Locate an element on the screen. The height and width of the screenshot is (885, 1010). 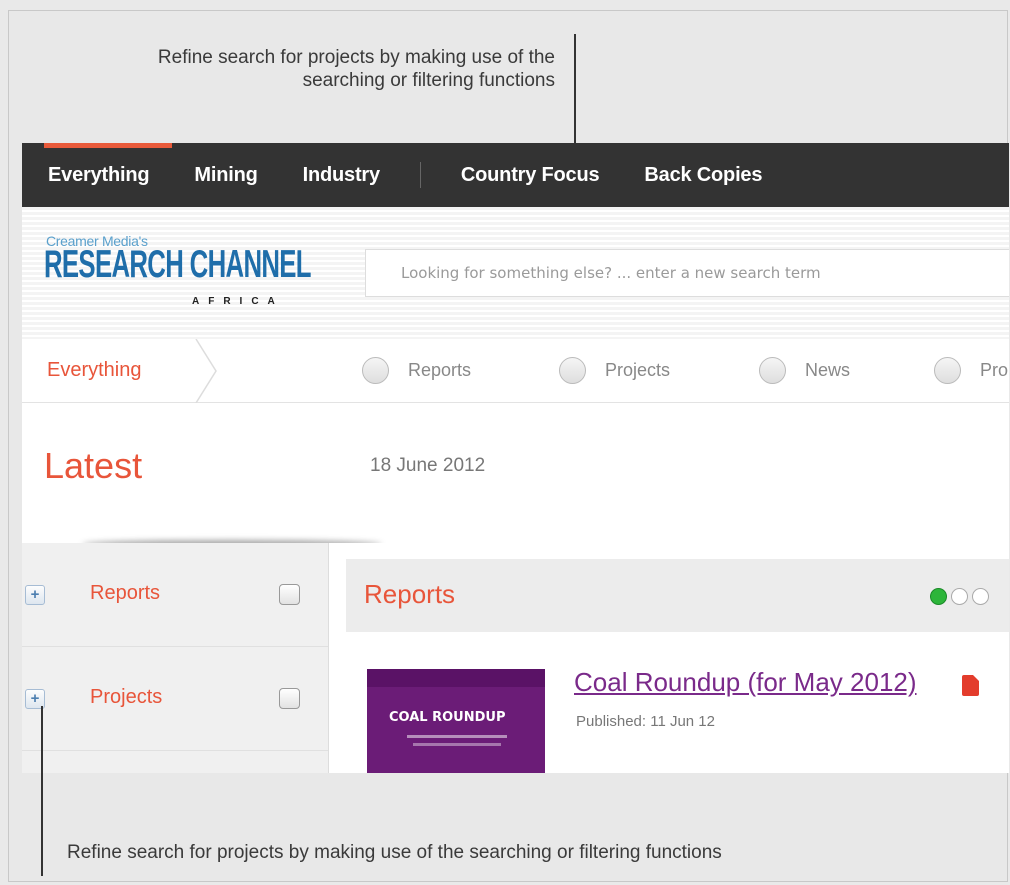
sidebar: + Reports + Projects is located at coordinates (175, 658).